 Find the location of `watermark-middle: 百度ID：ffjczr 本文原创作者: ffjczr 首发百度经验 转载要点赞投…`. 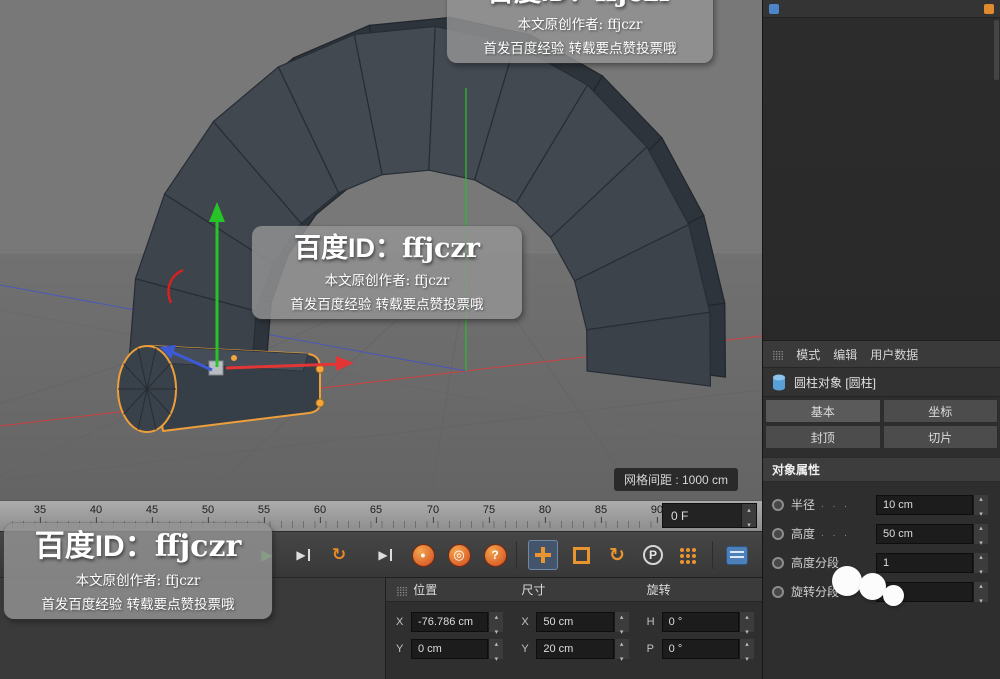

watermark-middle: 百度ID：ffjczr 本文原创作者: ffjczr 首发百度经验 转载要点赞投… is located at coordinates (387, 273).